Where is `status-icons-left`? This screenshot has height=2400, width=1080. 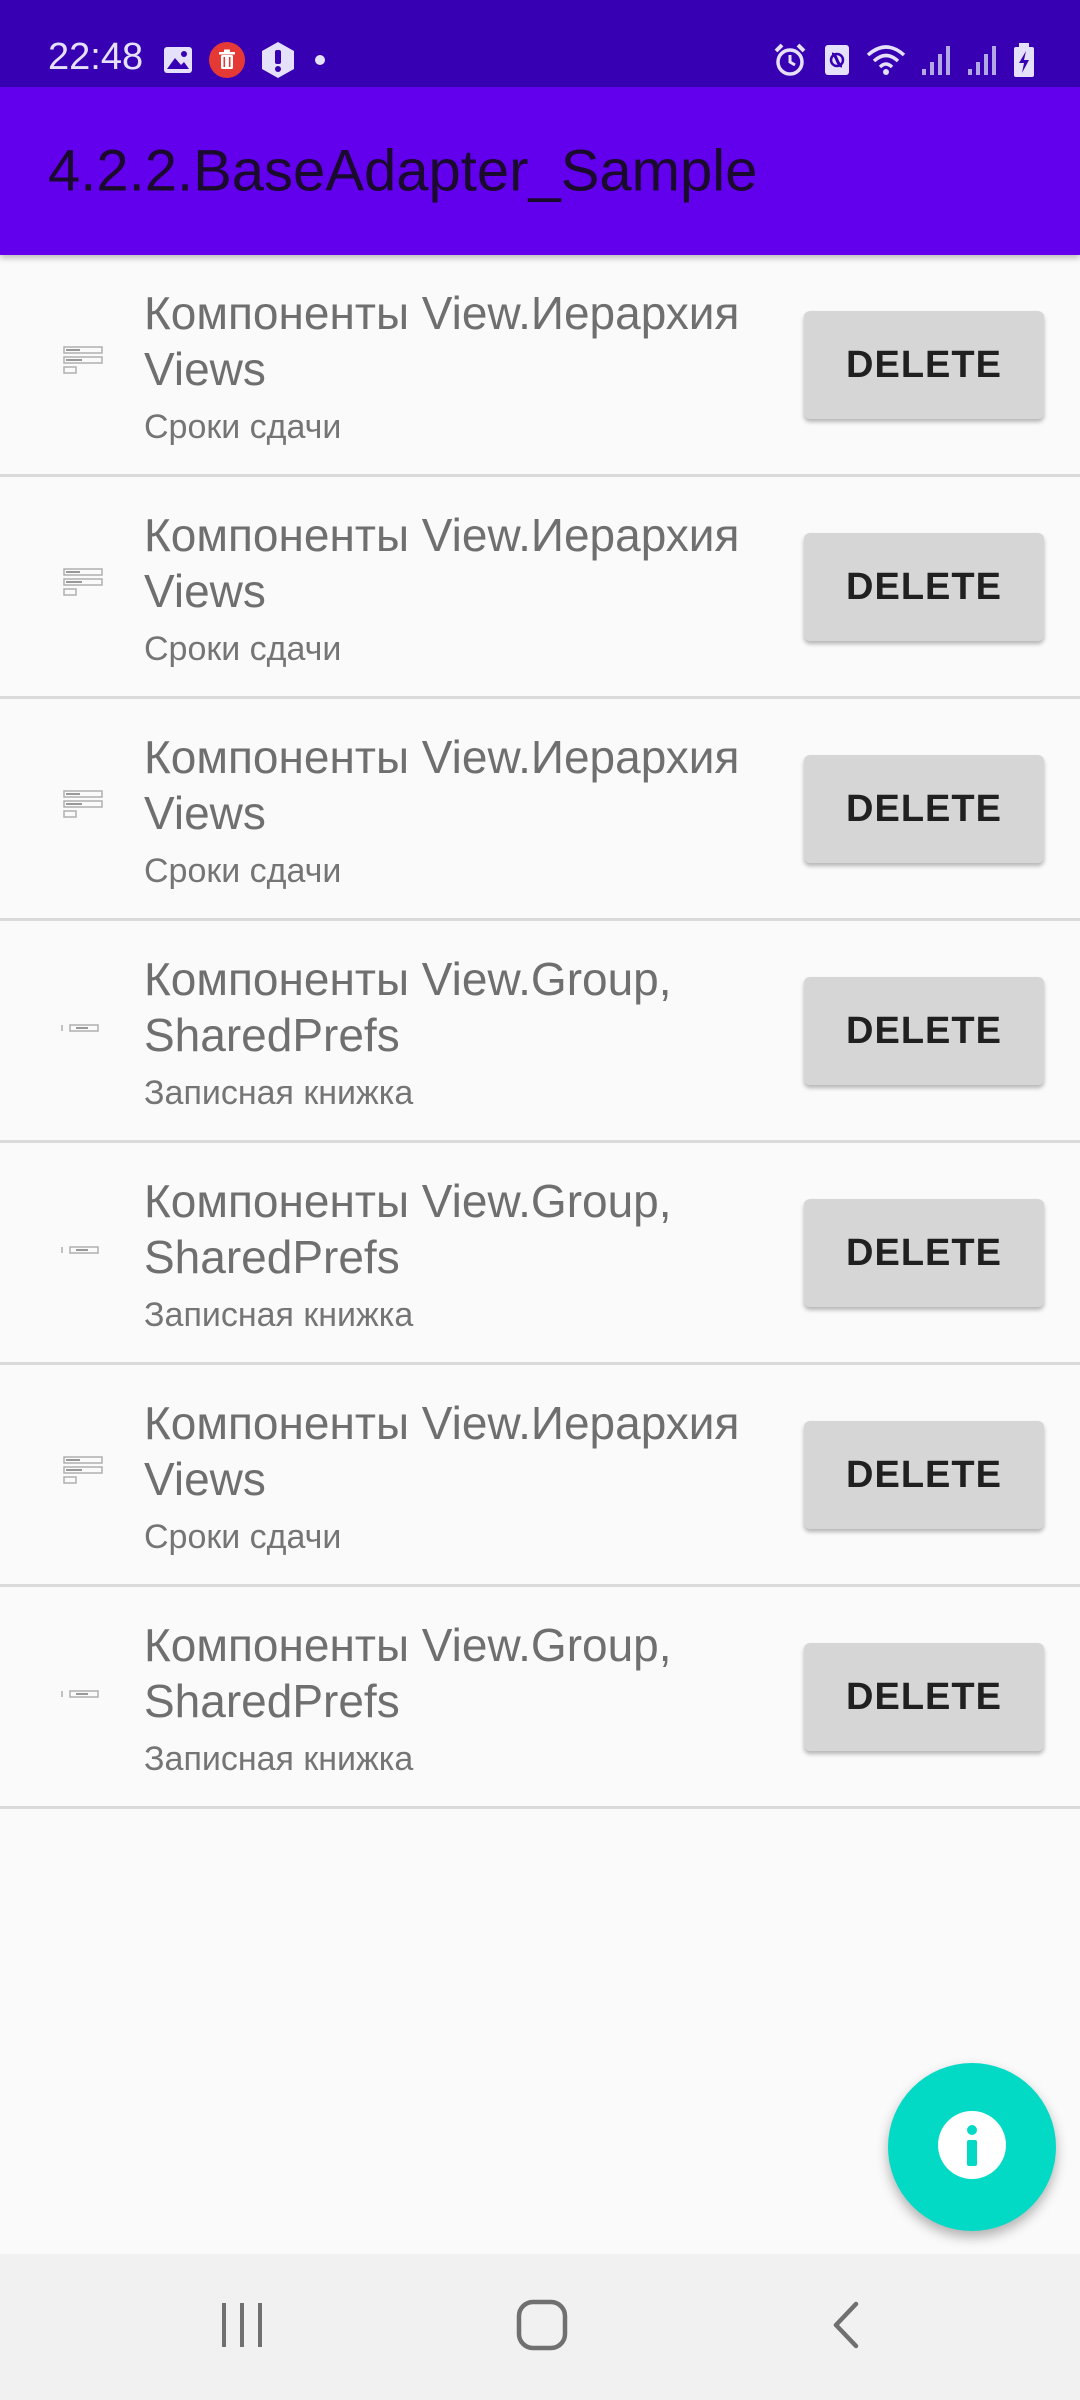 status-icons-left is located at coordinates (246, 60).